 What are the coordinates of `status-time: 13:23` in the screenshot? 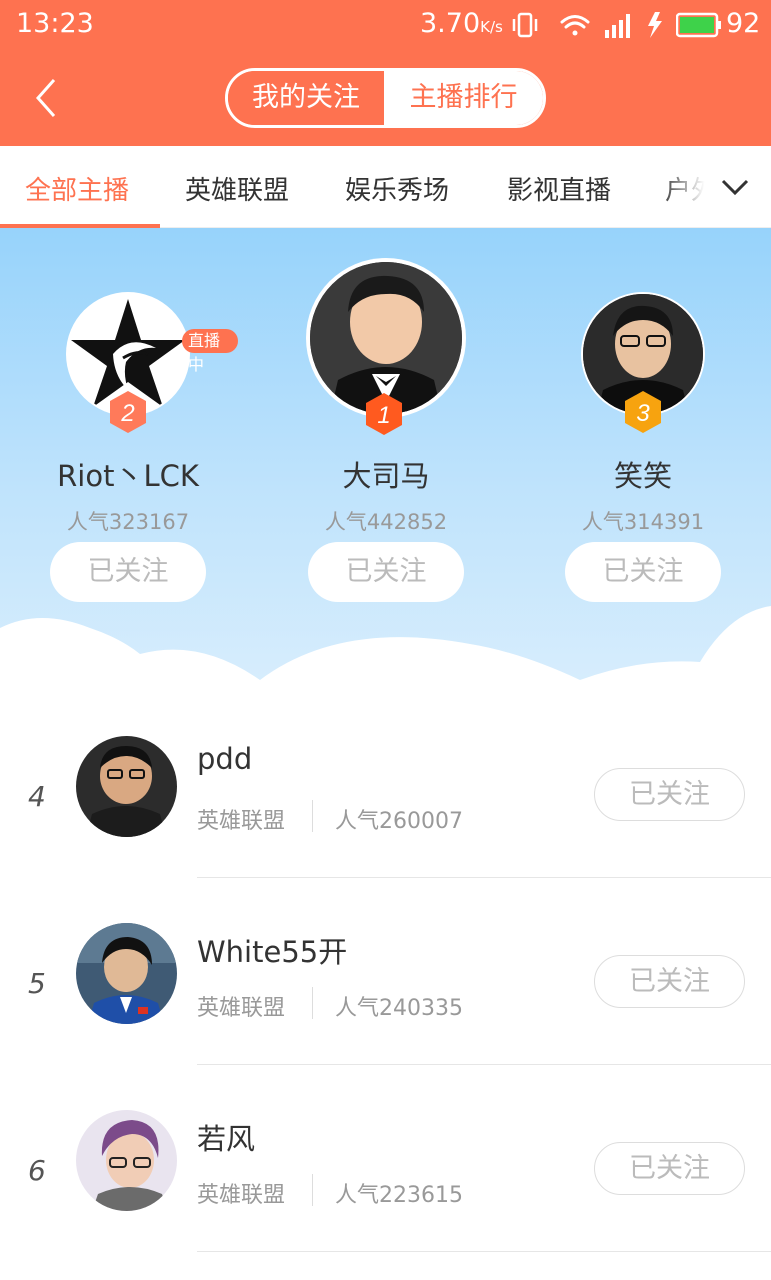 It's located at (55, 23).